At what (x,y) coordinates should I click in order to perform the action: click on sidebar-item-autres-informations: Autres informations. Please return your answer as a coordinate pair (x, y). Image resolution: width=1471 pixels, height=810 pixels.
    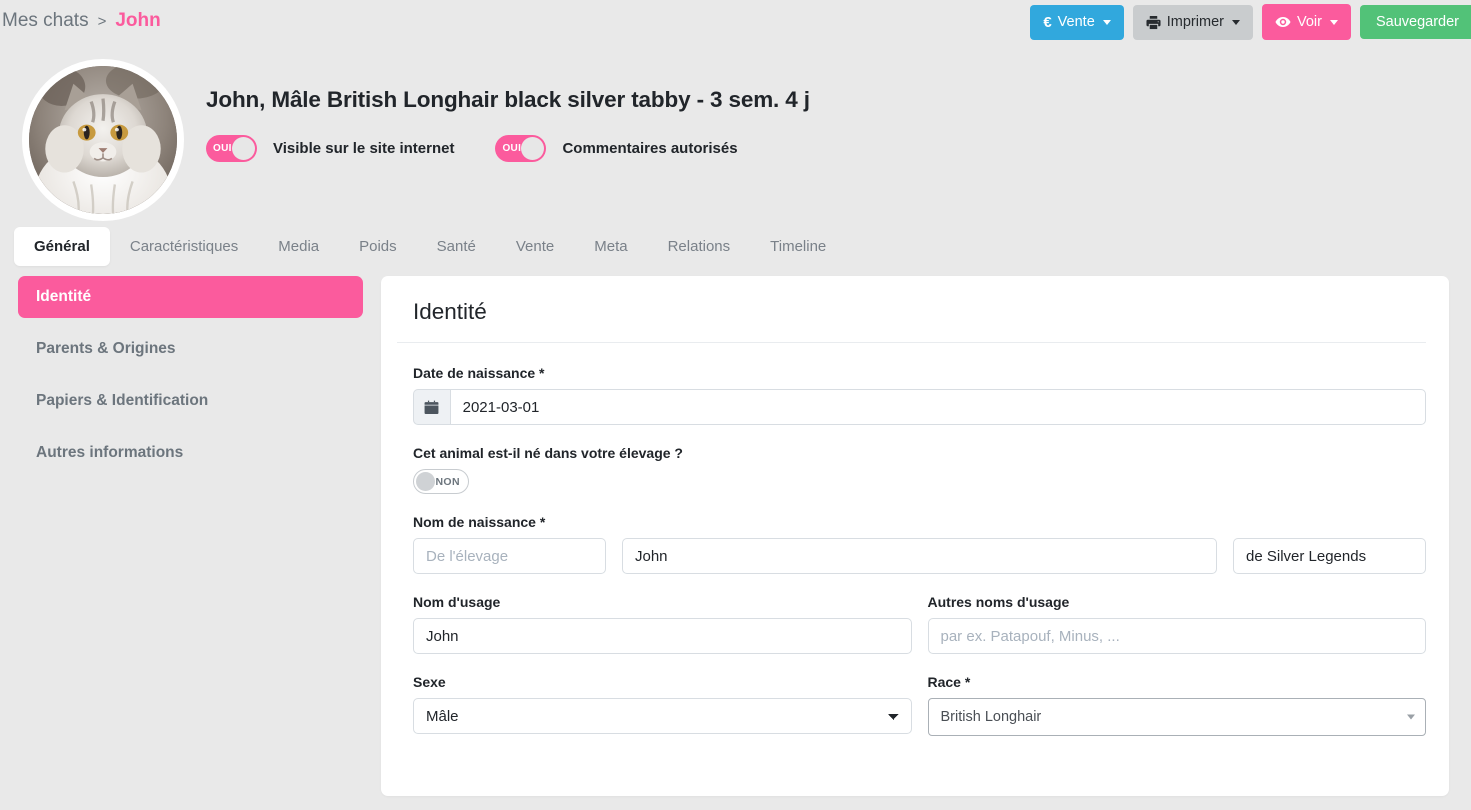
    Looking at the image, I should click on (190, 453).